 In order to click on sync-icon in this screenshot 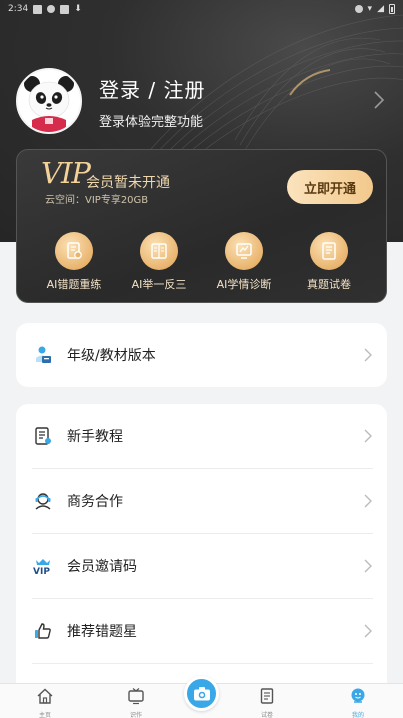, I will do `click(51, 9)`.